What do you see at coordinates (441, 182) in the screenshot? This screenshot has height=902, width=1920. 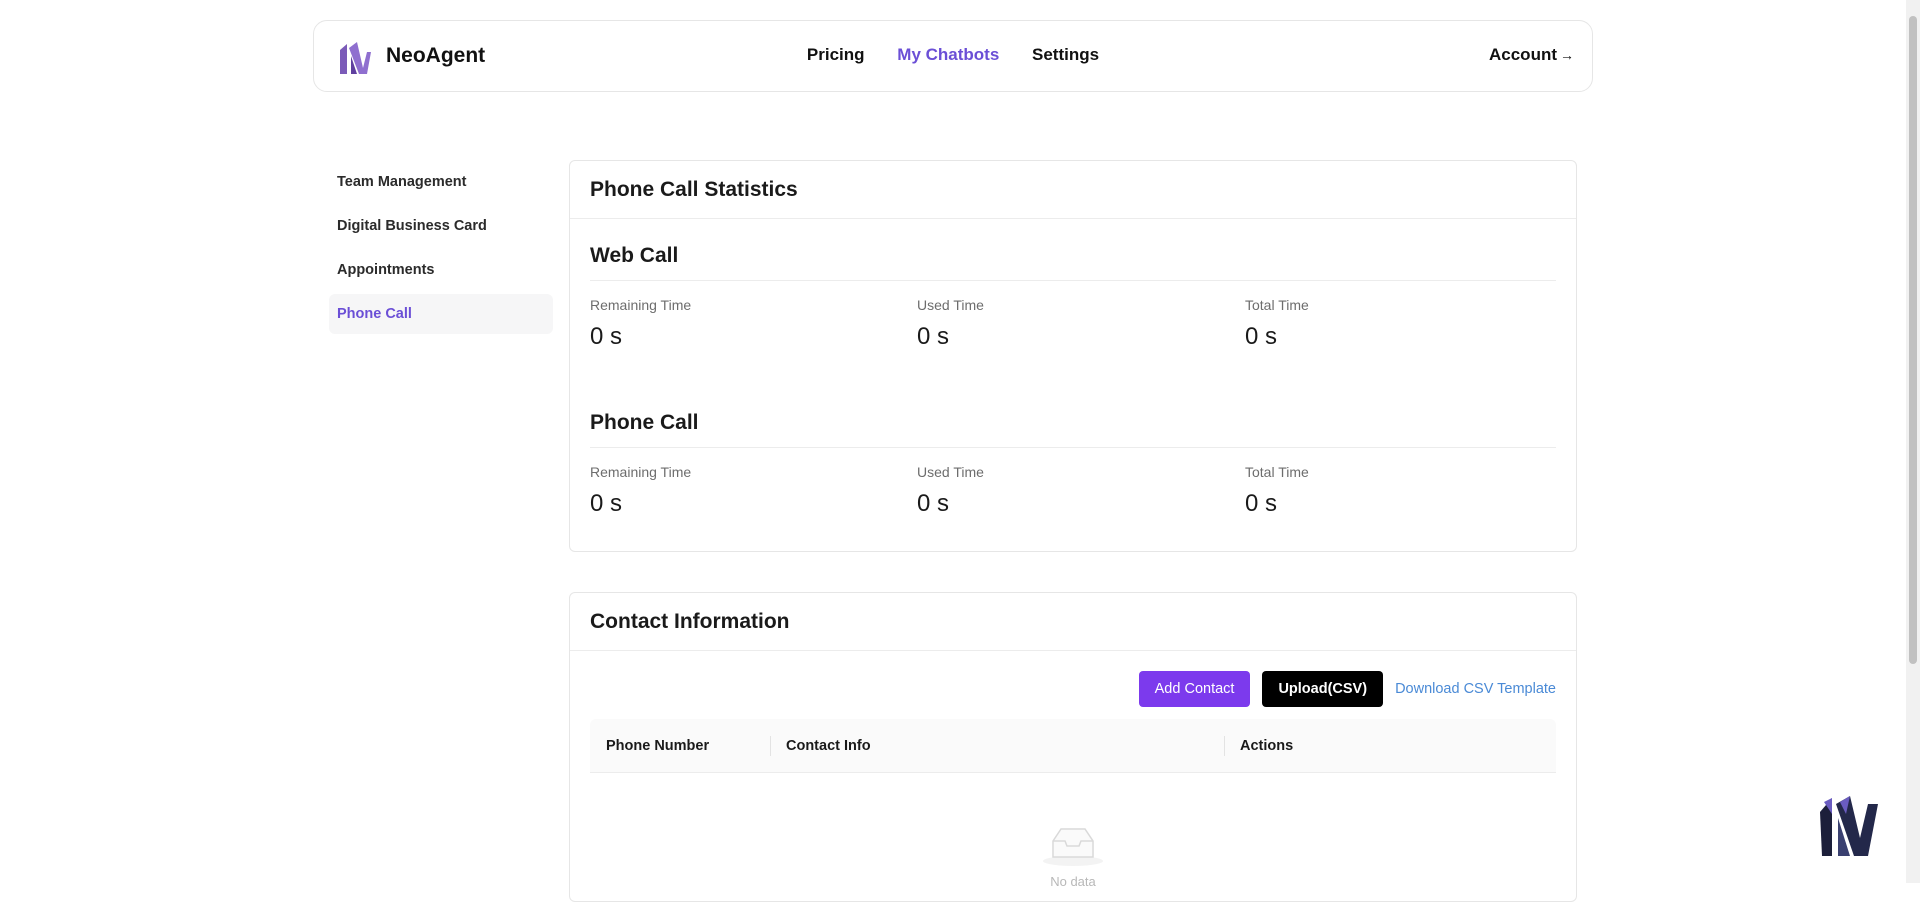 I see `sidebar-item-team-management: Team Management` at bounding box center [441, 182].